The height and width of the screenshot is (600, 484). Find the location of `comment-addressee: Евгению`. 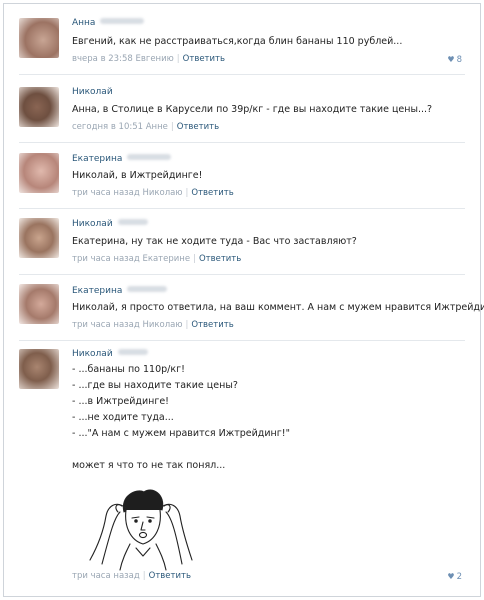

comment-addressee: Евгению is located at coordinates (154, 59).